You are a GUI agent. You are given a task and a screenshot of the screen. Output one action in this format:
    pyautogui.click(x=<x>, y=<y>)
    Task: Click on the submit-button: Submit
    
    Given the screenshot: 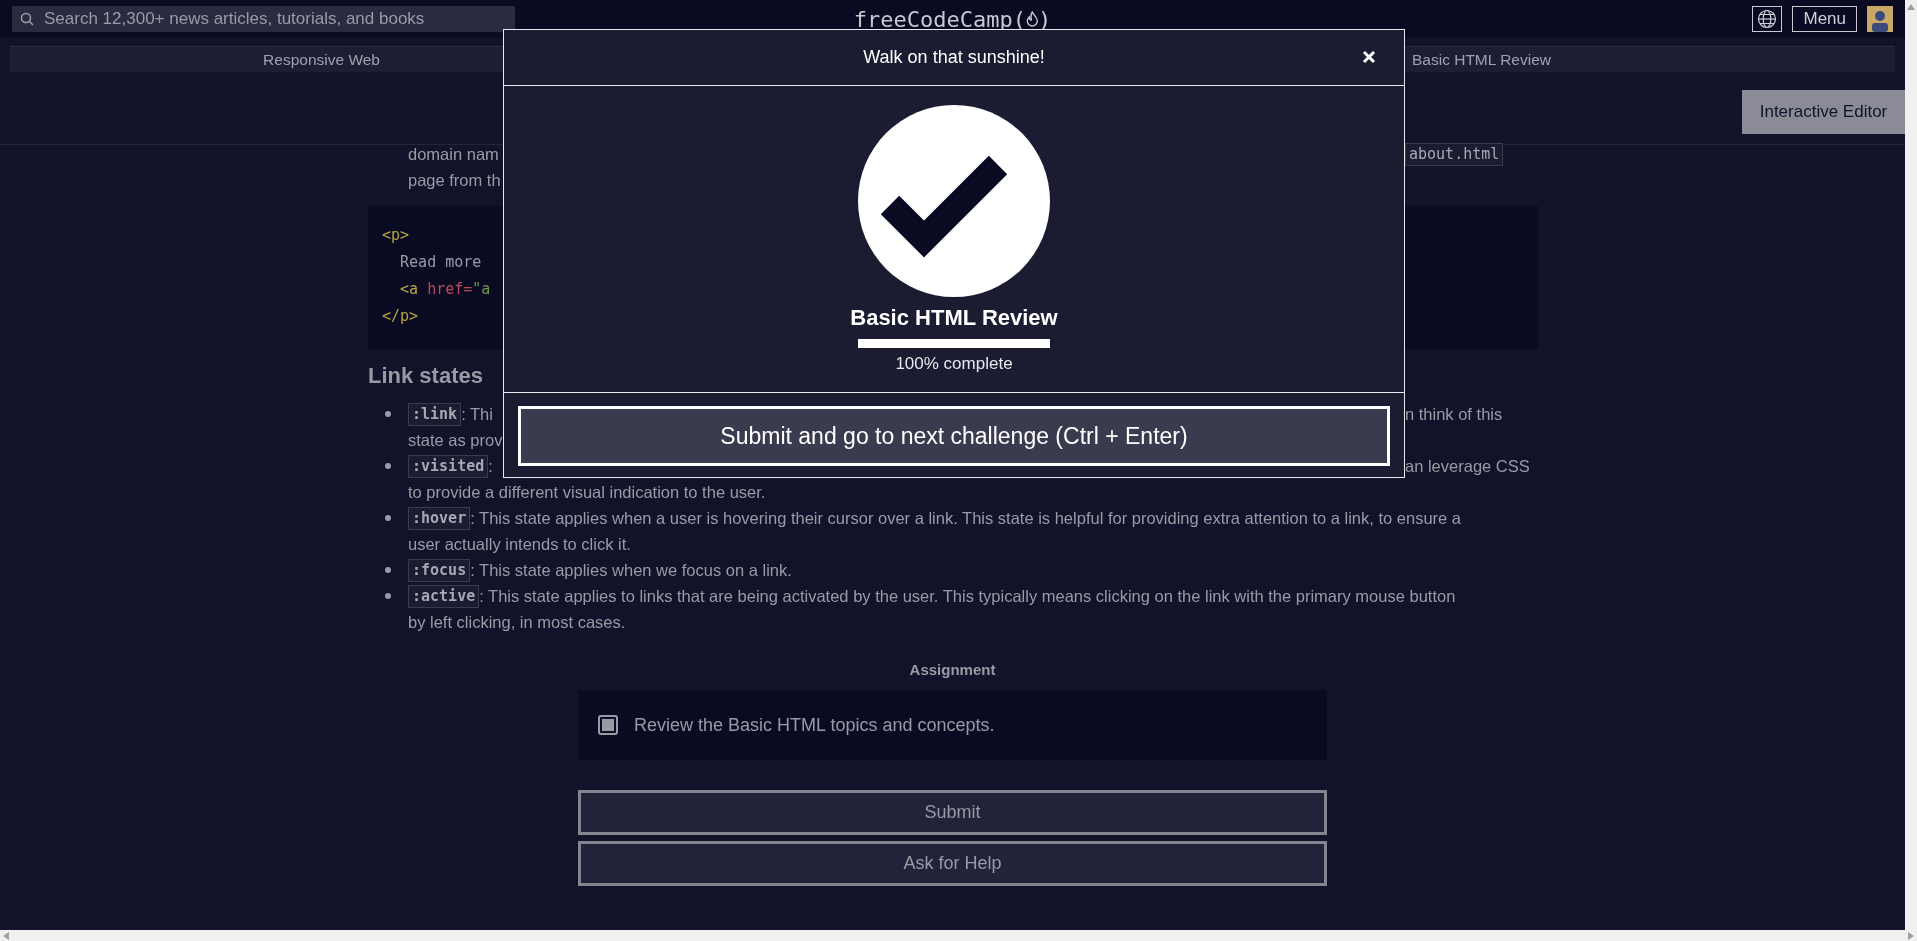 What is the action you would take?
    pyautogui.click(x=952, y=812)
    